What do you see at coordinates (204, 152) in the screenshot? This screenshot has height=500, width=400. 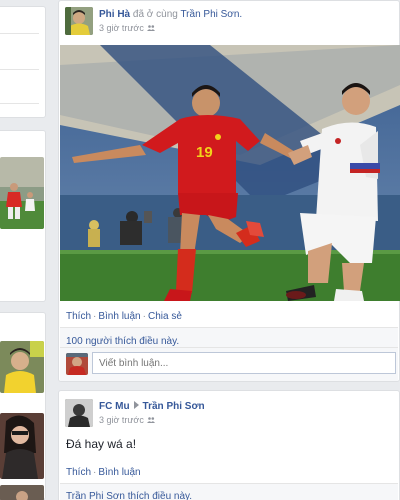 I see `jersey-number: 19` at bounding box center [204, 152].